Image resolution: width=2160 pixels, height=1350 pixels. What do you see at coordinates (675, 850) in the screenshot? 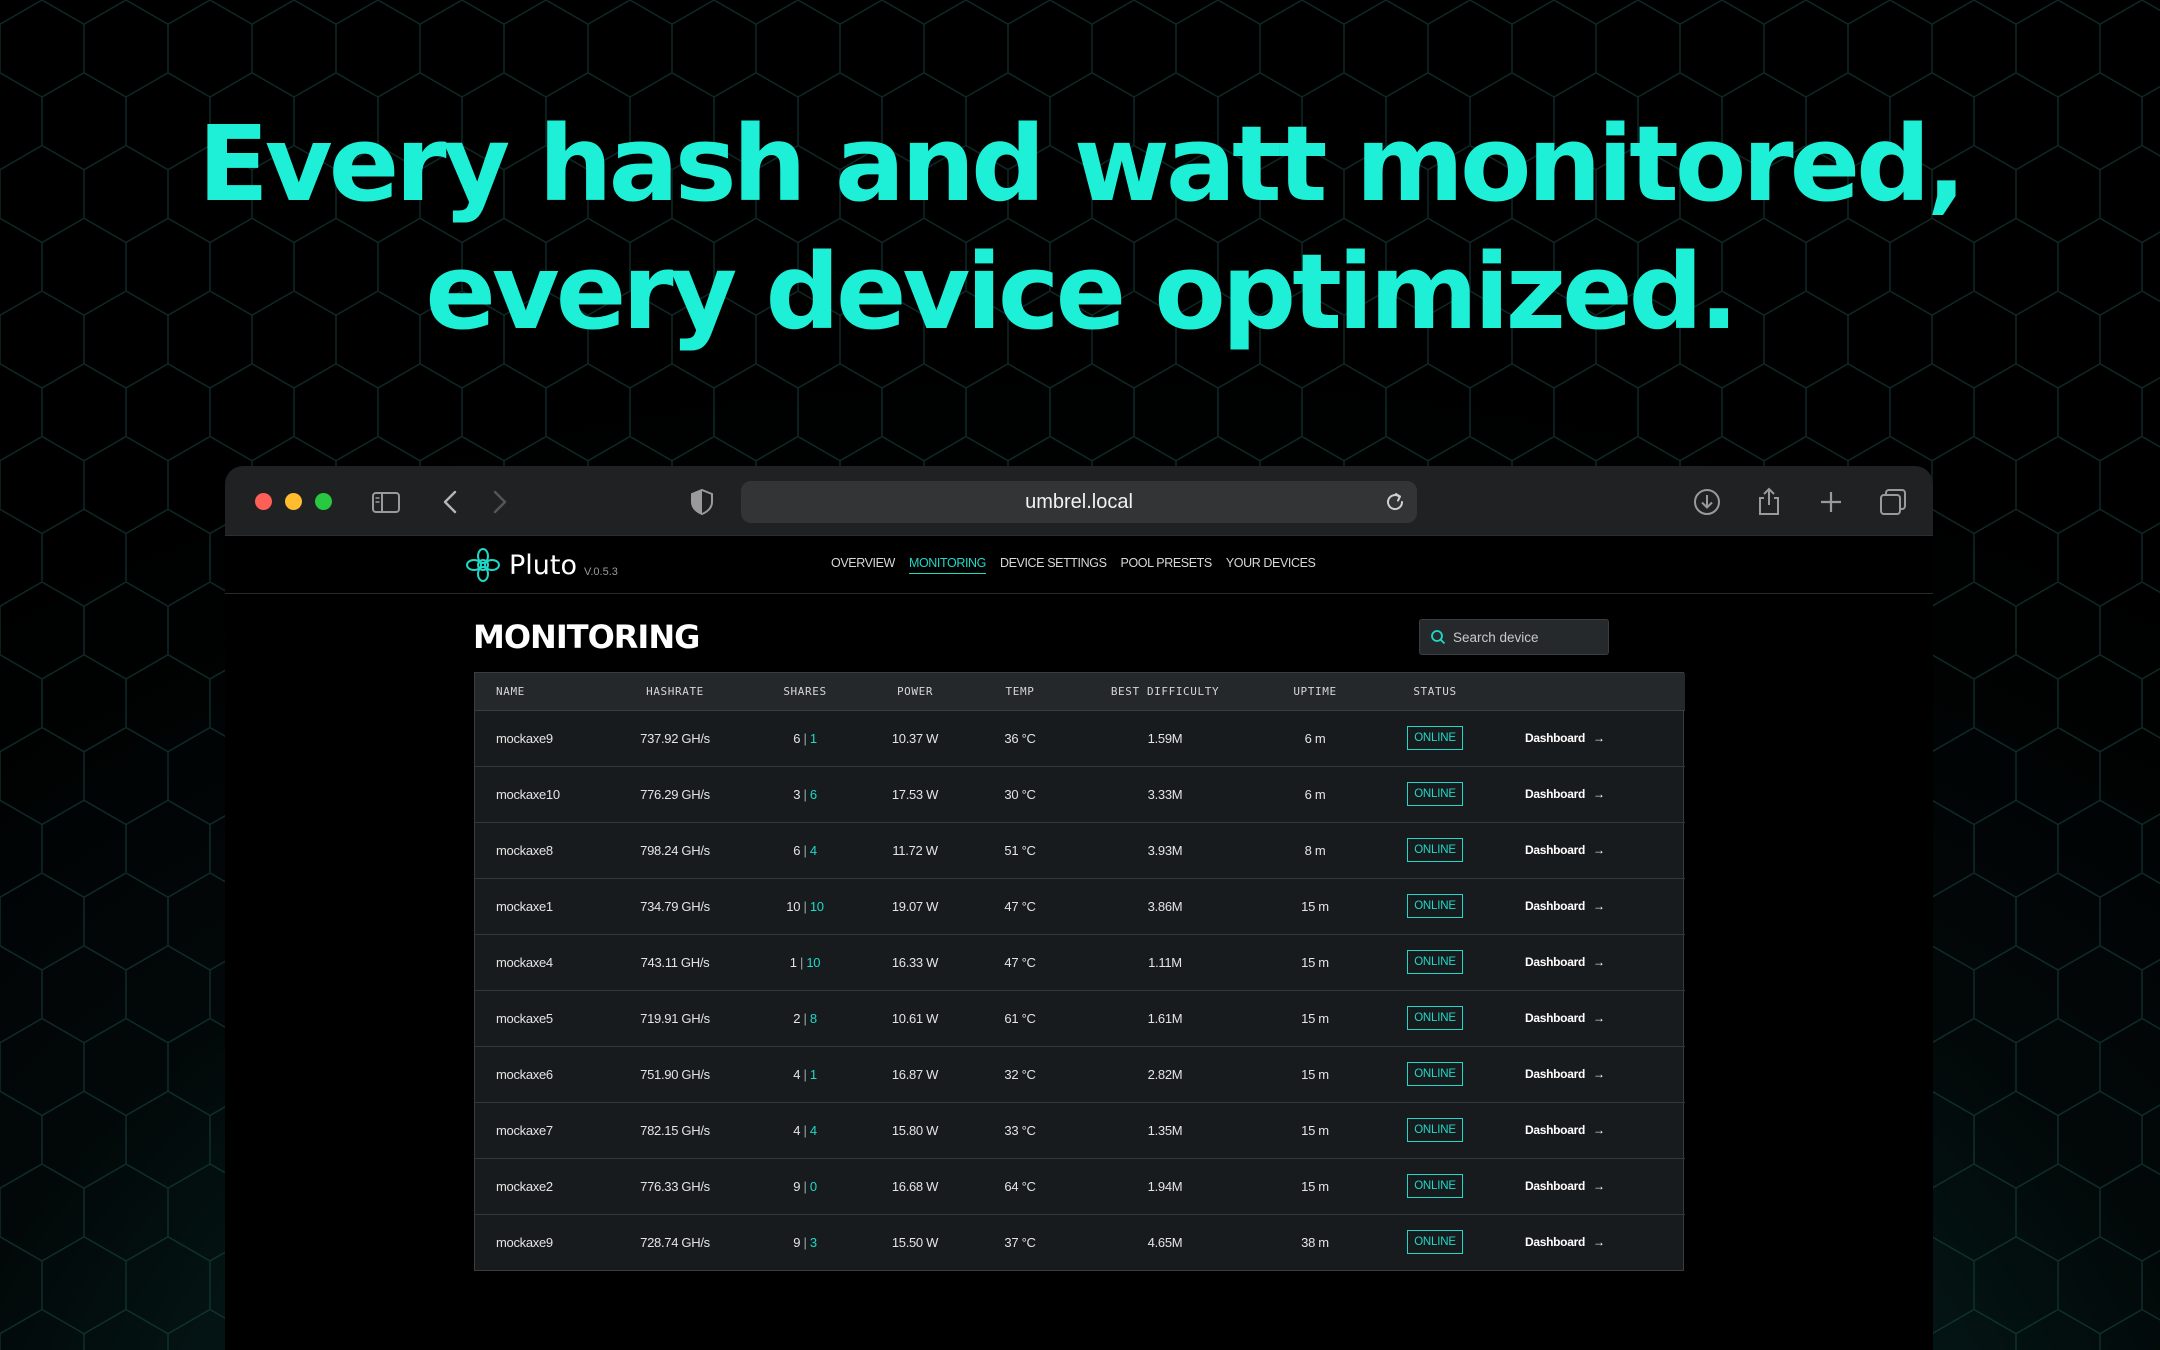
I see `device-hashrate: 798.24 GH/s` at bounding box center [675, 850].